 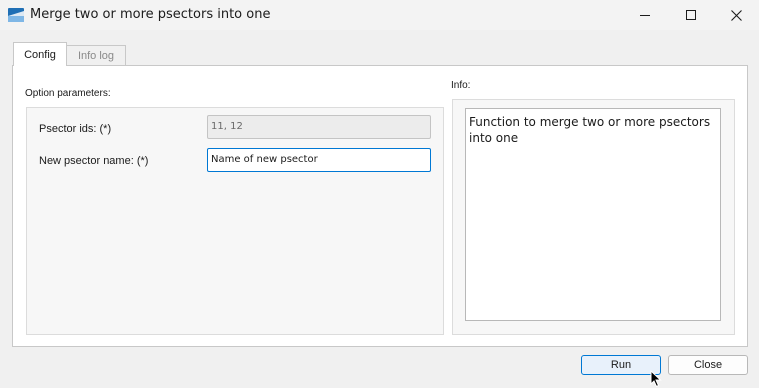 I want to click on psector-ids-label: Psector ids: (*), so click(x=75, y=129).